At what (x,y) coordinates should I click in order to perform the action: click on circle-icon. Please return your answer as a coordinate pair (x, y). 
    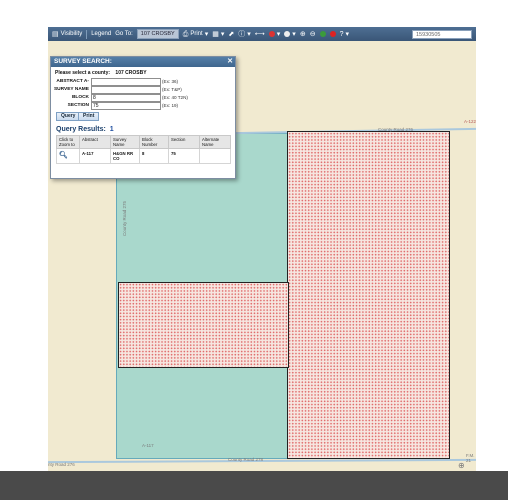
    Looking at the image, I should click on (287, 34).